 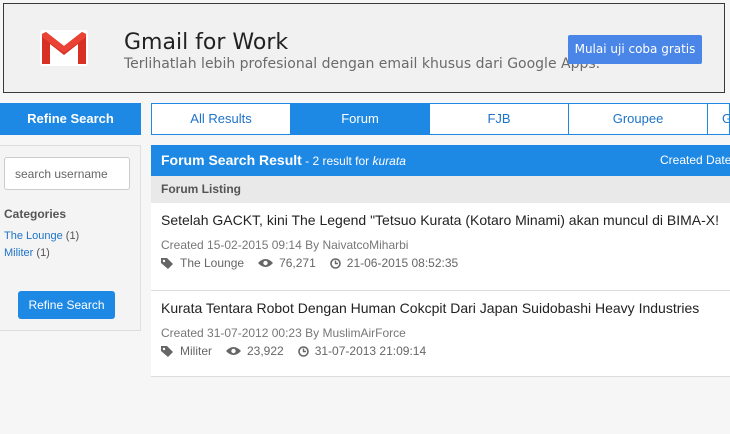 I want to click on result-count: - 2 result for, so click(x=337, y=161).